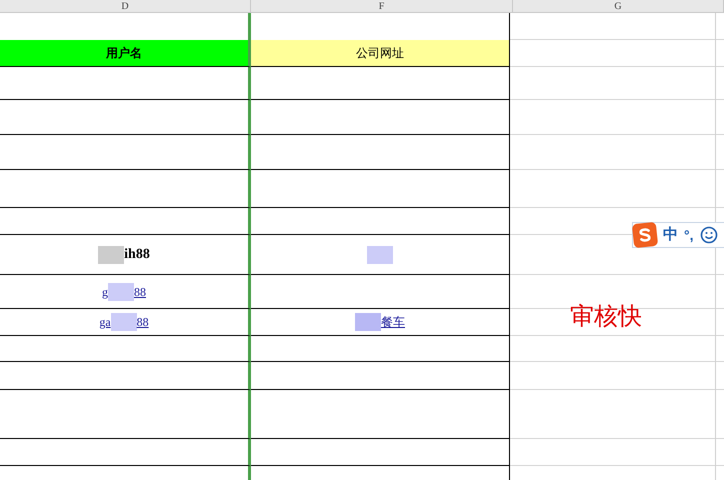 The image size is (724, 480). What do you see at coordinates (393, 322) in the screenshot?
I see `website-link: 餐车` at bounding box center [393, 322].